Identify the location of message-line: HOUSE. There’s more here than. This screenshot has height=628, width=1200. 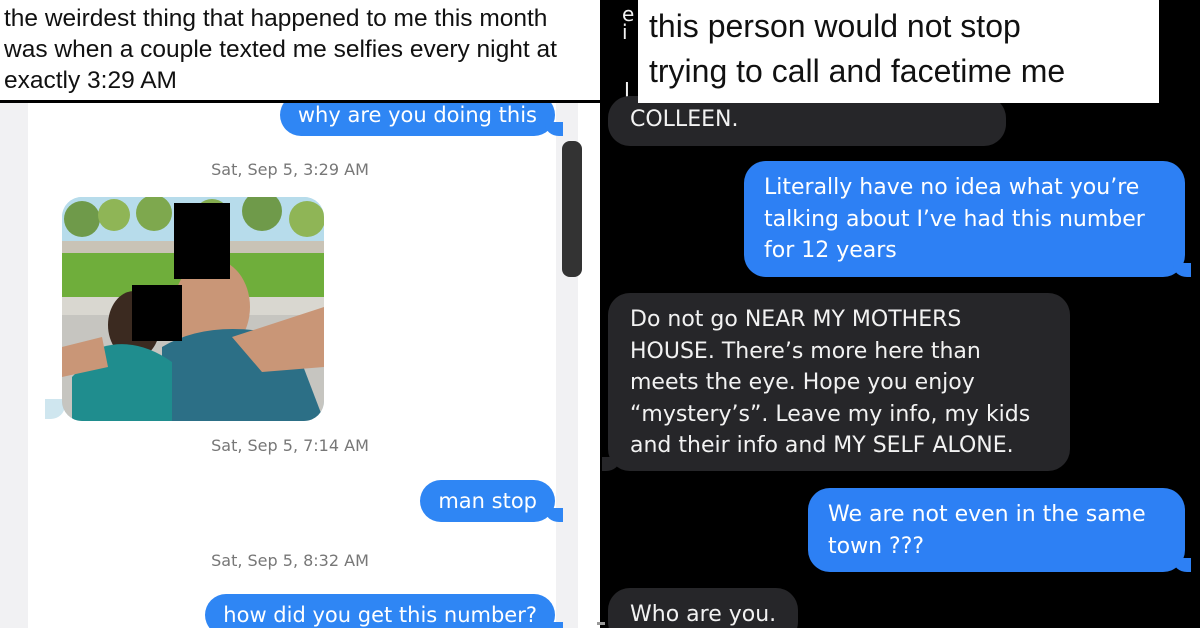
(805, 351).